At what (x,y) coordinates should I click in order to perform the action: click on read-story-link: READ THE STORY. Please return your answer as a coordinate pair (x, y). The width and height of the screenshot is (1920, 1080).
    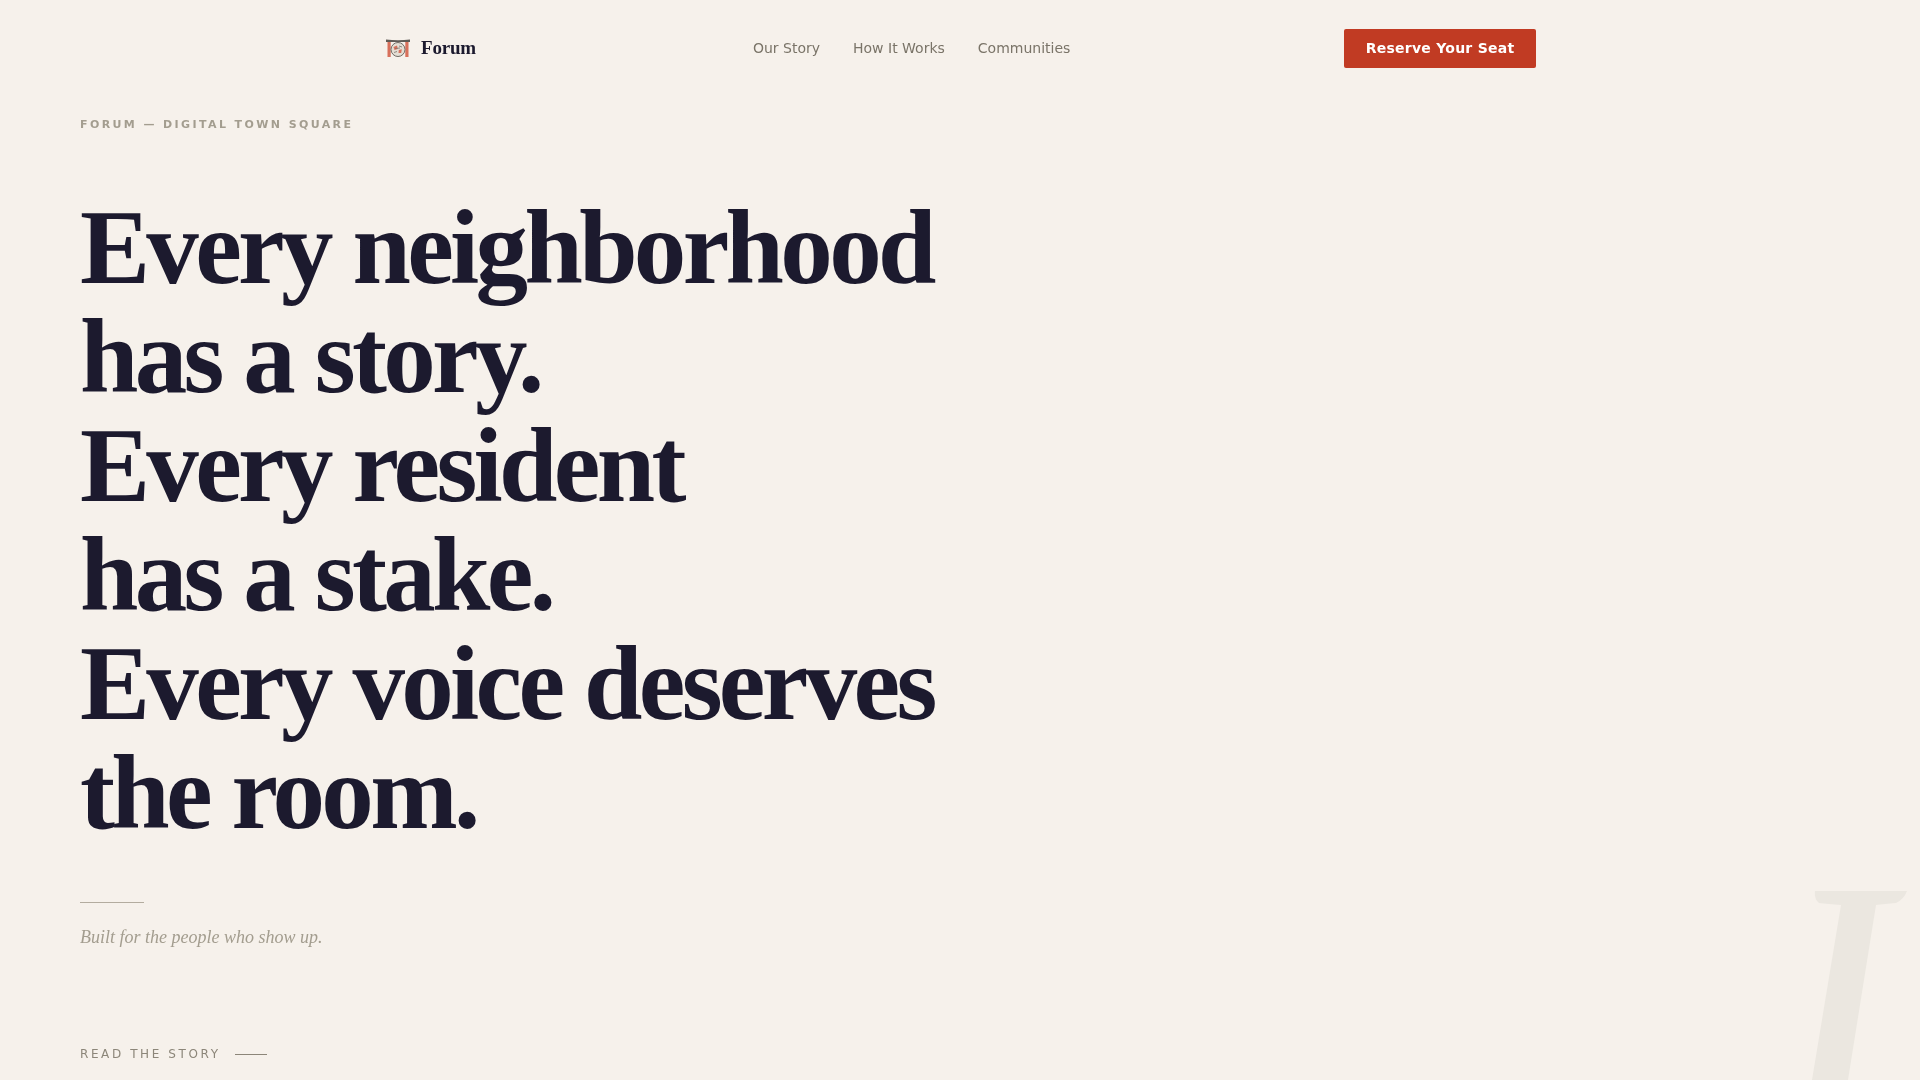
    Looking at the image, I should click on (173, 1054).